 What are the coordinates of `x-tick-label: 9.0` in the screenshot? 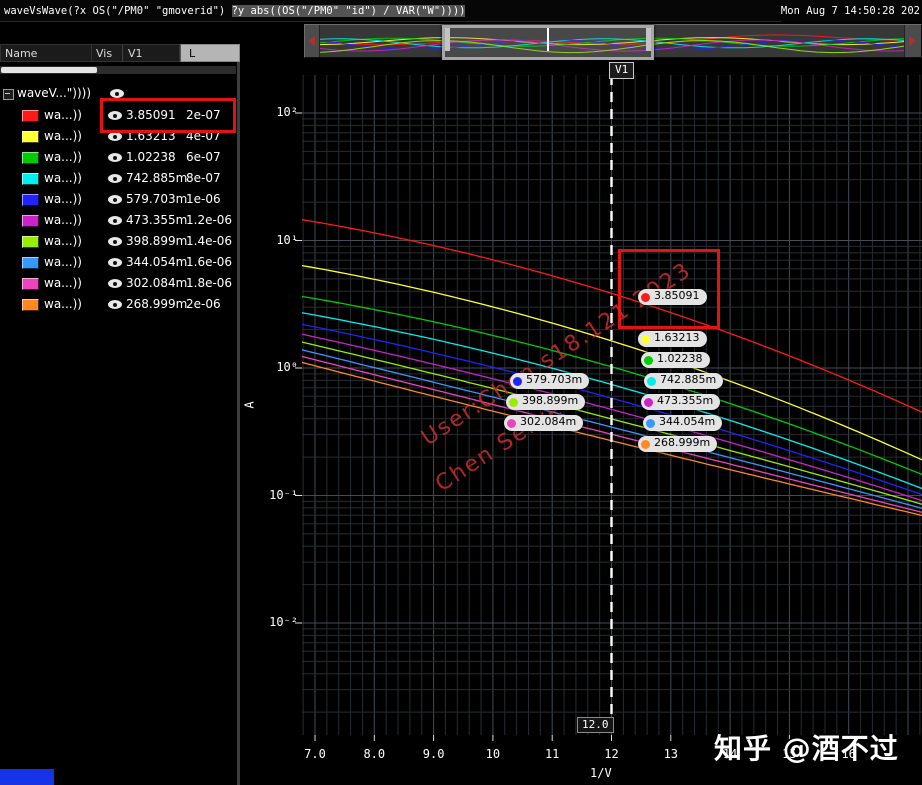 It's located at (433, 754).